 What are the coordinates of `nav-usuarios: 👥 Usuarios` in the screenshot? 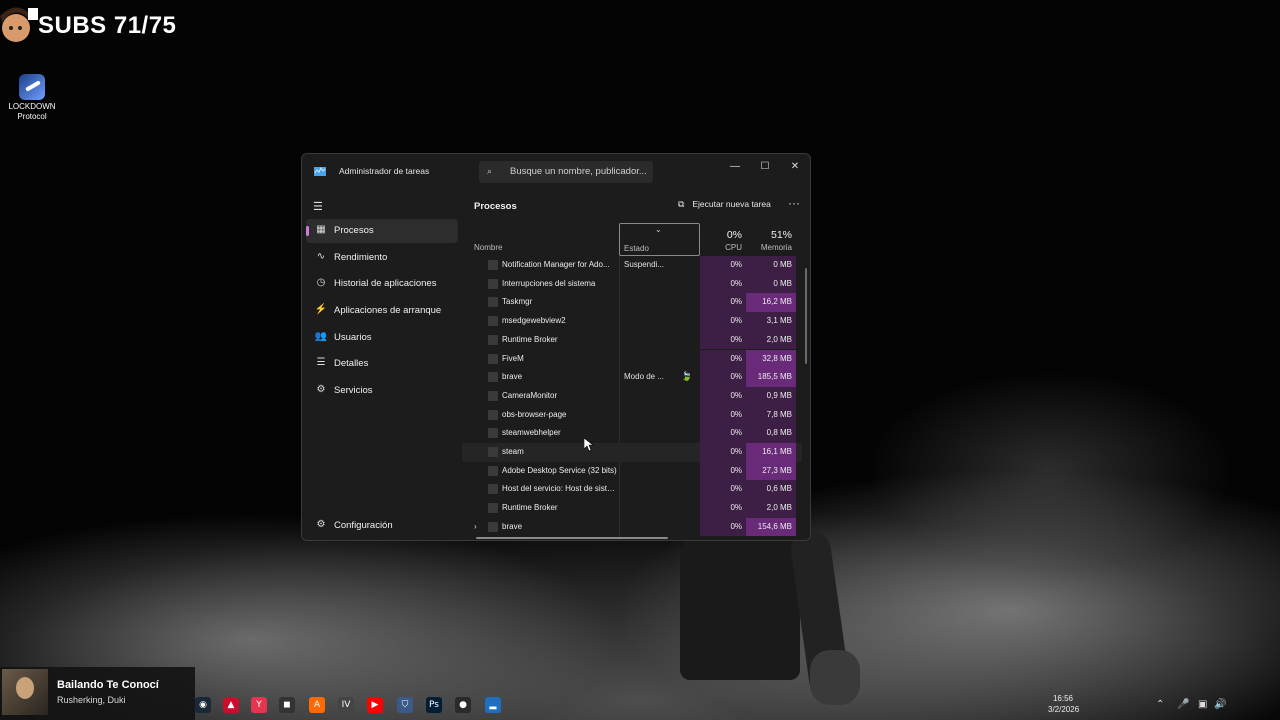 It's located at (382, 338).